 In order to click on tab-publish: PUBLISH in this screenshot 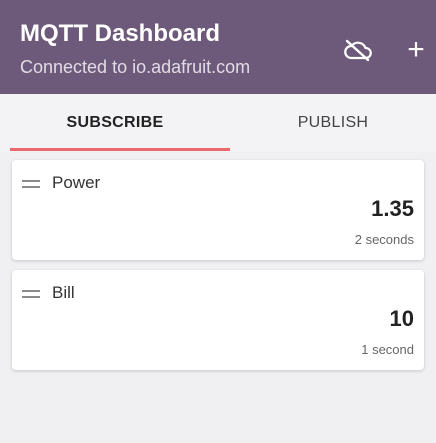, I will do `click(333, 123)`.